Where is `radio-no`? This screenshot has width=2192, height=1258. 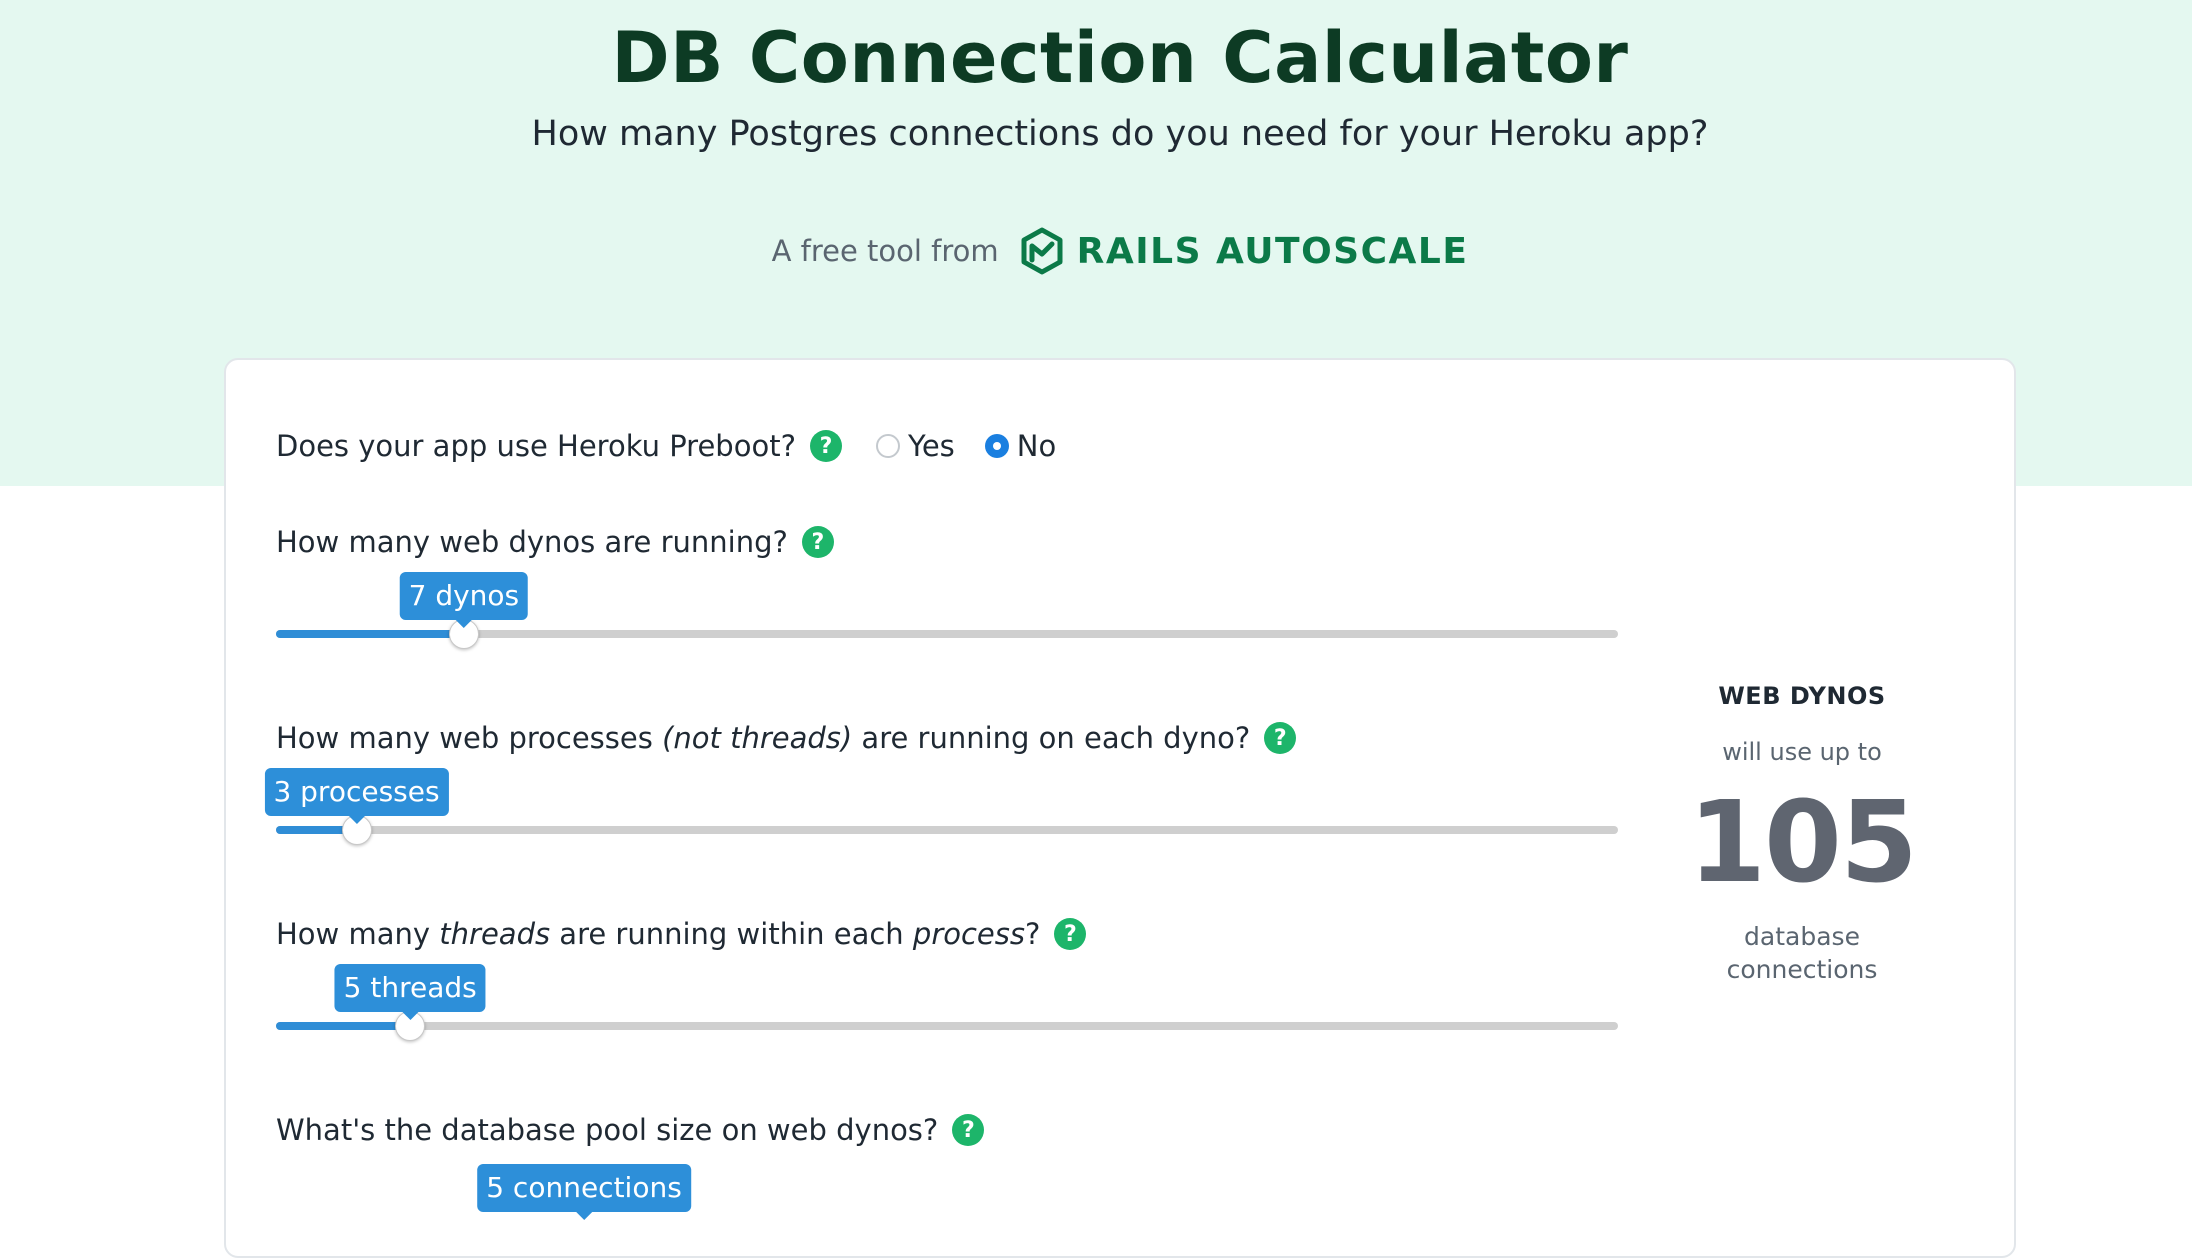 radio-no is located at coordinates (996, 446).